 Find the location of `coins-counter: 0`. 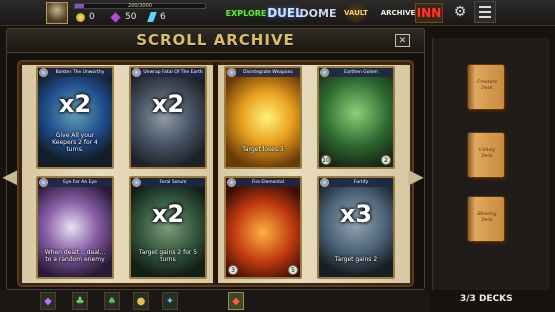

coins-counter: 0 is located at coordinates (85, 17).